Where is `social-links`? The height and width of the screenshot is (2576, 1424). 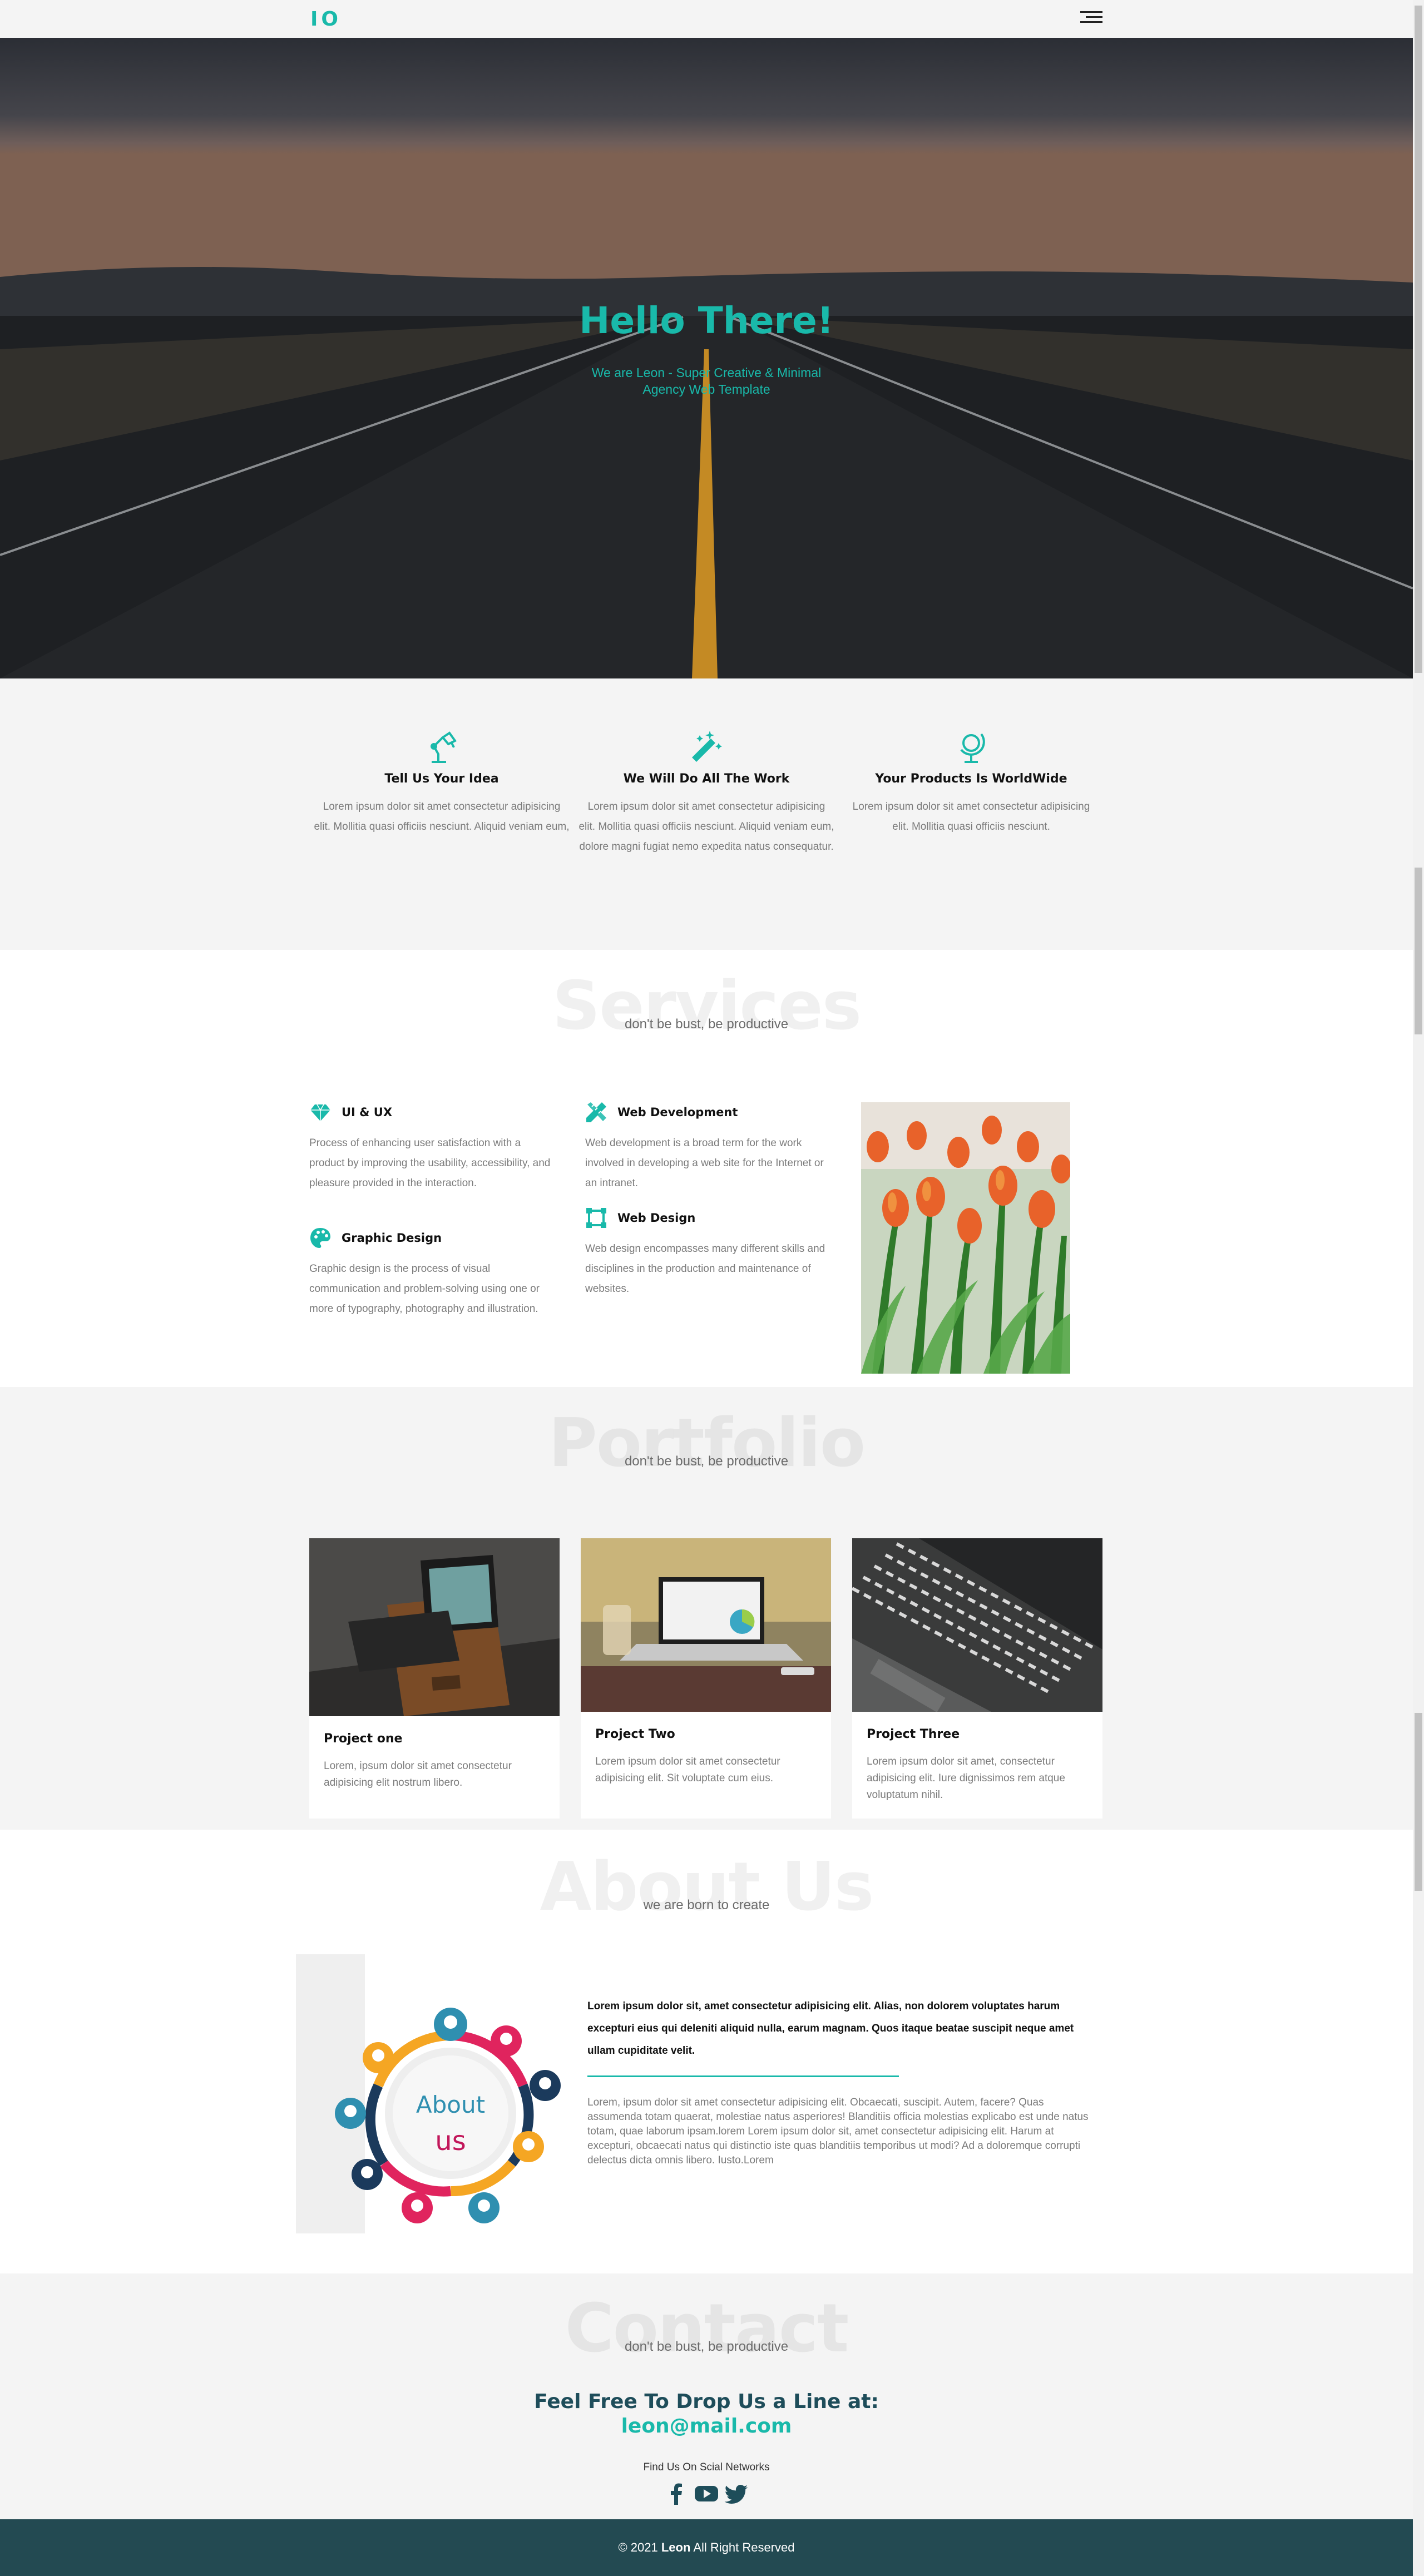
social-links is located at coordinates (706, 2494).